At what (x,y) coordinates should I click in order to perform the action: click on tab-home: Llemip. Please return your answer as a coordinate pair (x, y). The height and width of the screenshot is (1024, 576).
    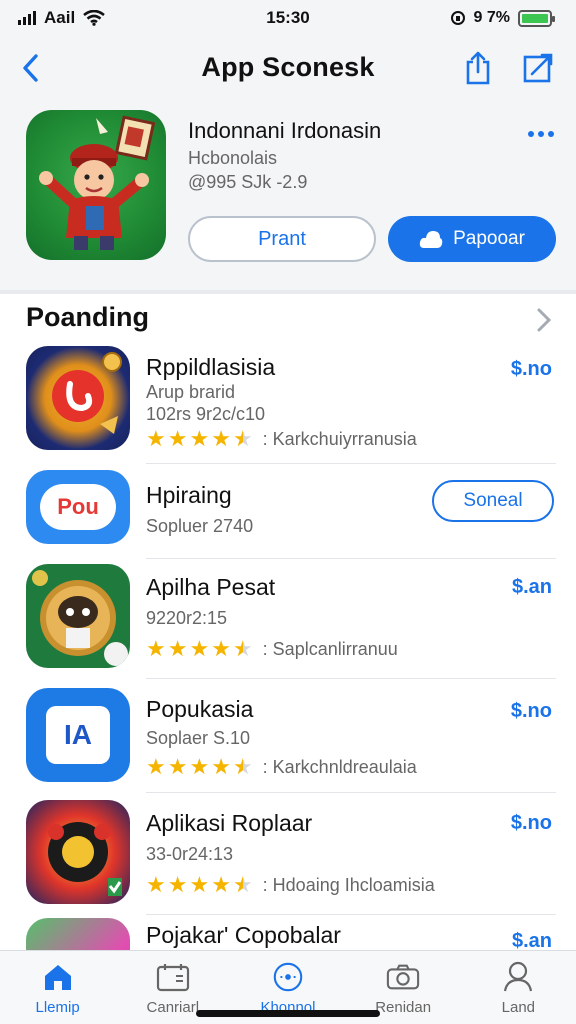
    Looking at the image, I should click on (57, 987).